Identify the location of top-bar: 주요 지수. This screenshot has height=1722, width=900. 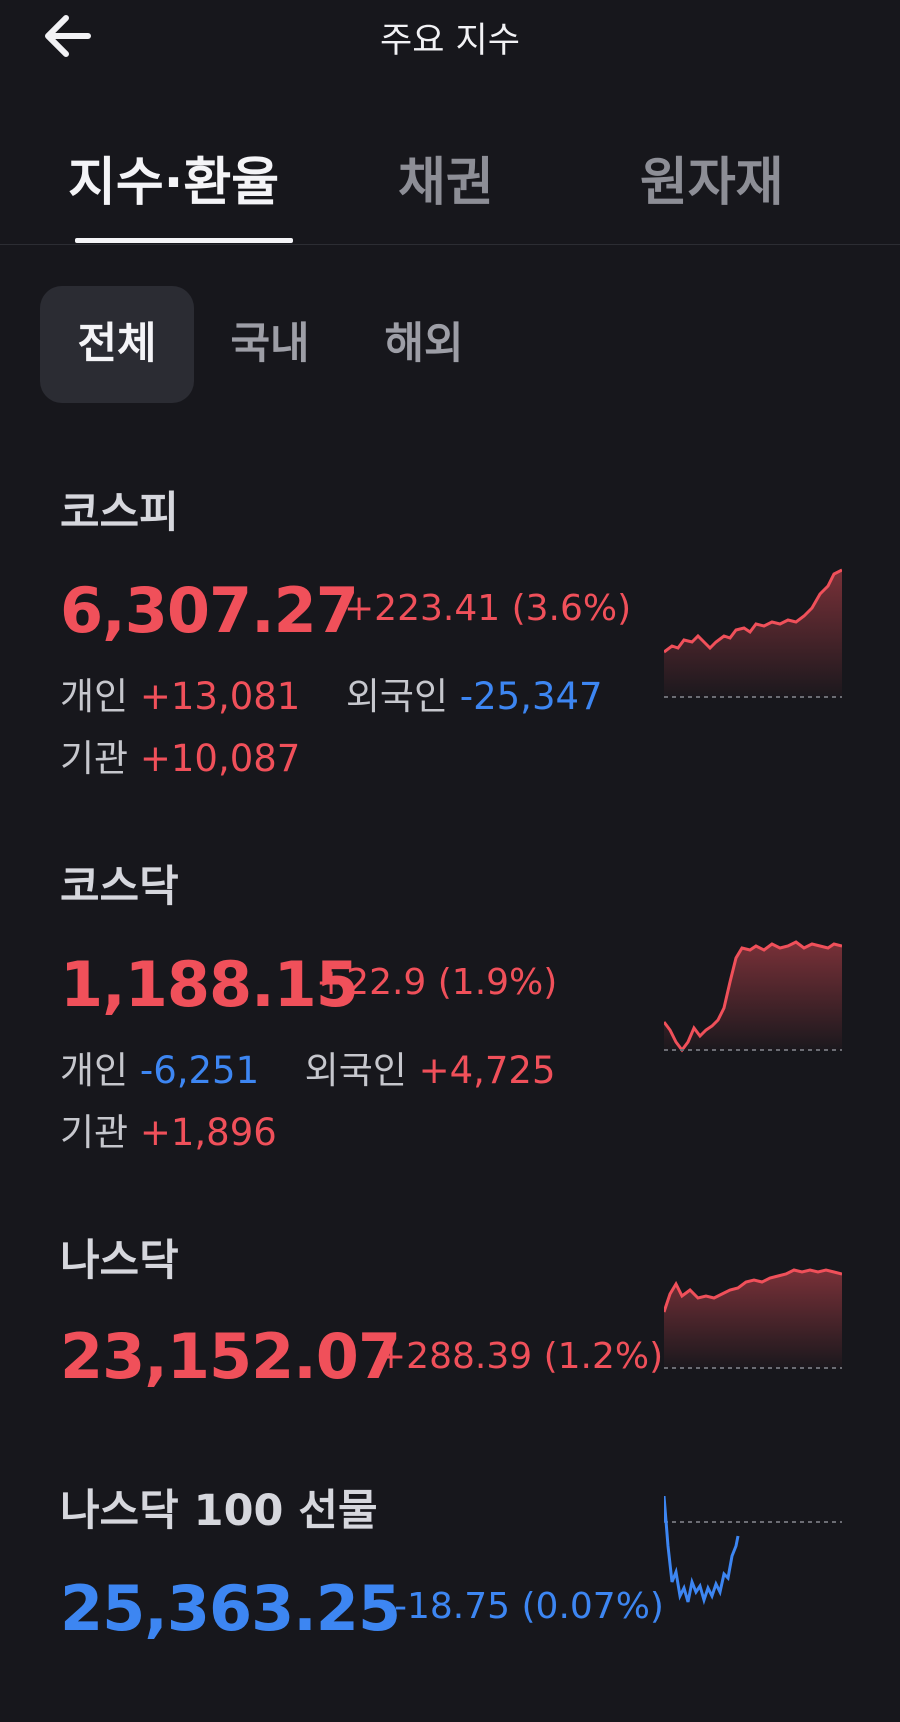
(450, 35).